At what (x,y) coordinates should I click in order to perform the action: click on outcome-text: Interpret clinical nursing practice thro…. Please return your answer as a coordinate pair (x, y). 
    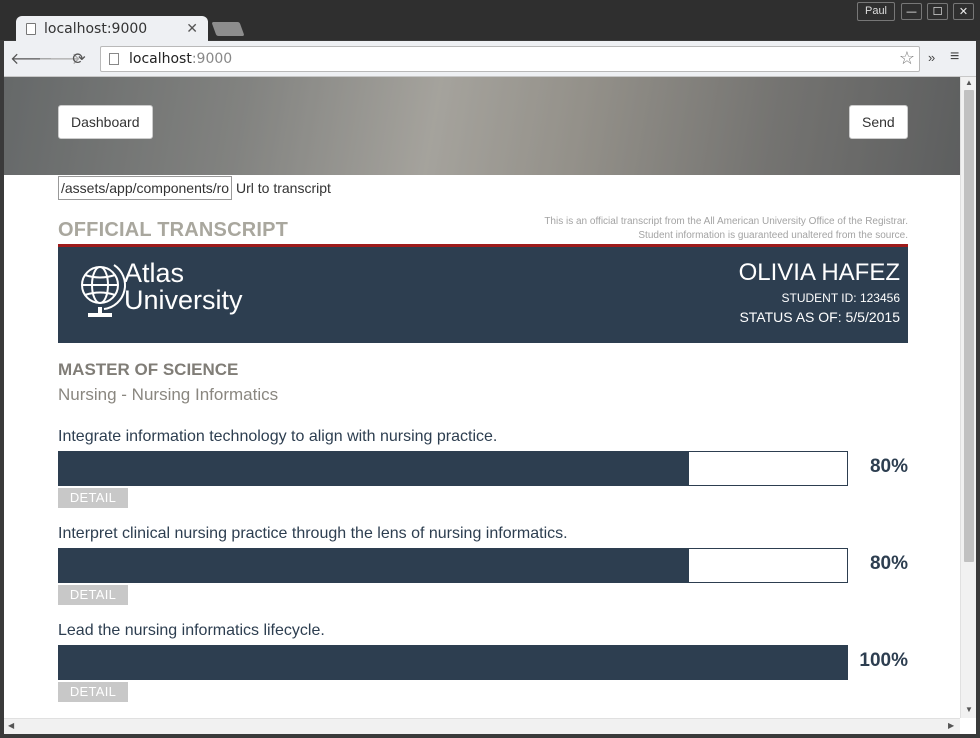
    Looking at the image, I should click on (313, 533).